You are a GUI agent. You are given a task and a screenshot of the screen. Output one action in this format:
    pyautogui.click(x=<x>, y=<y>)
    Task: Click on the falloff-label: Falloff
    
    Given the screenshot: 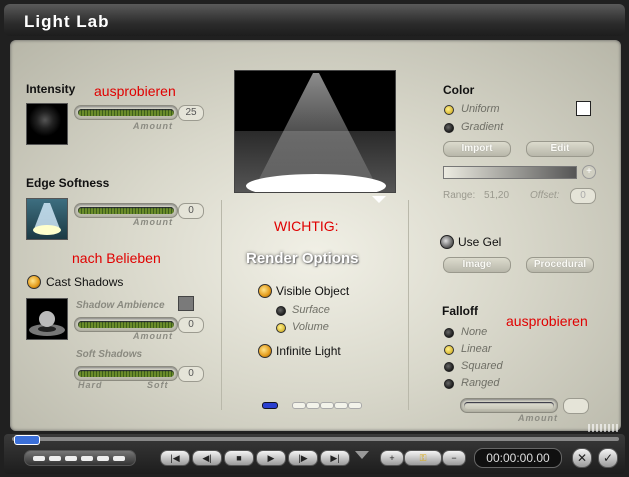 What is the action you would take?
    pyautogui.click(x=460, y=311)
    